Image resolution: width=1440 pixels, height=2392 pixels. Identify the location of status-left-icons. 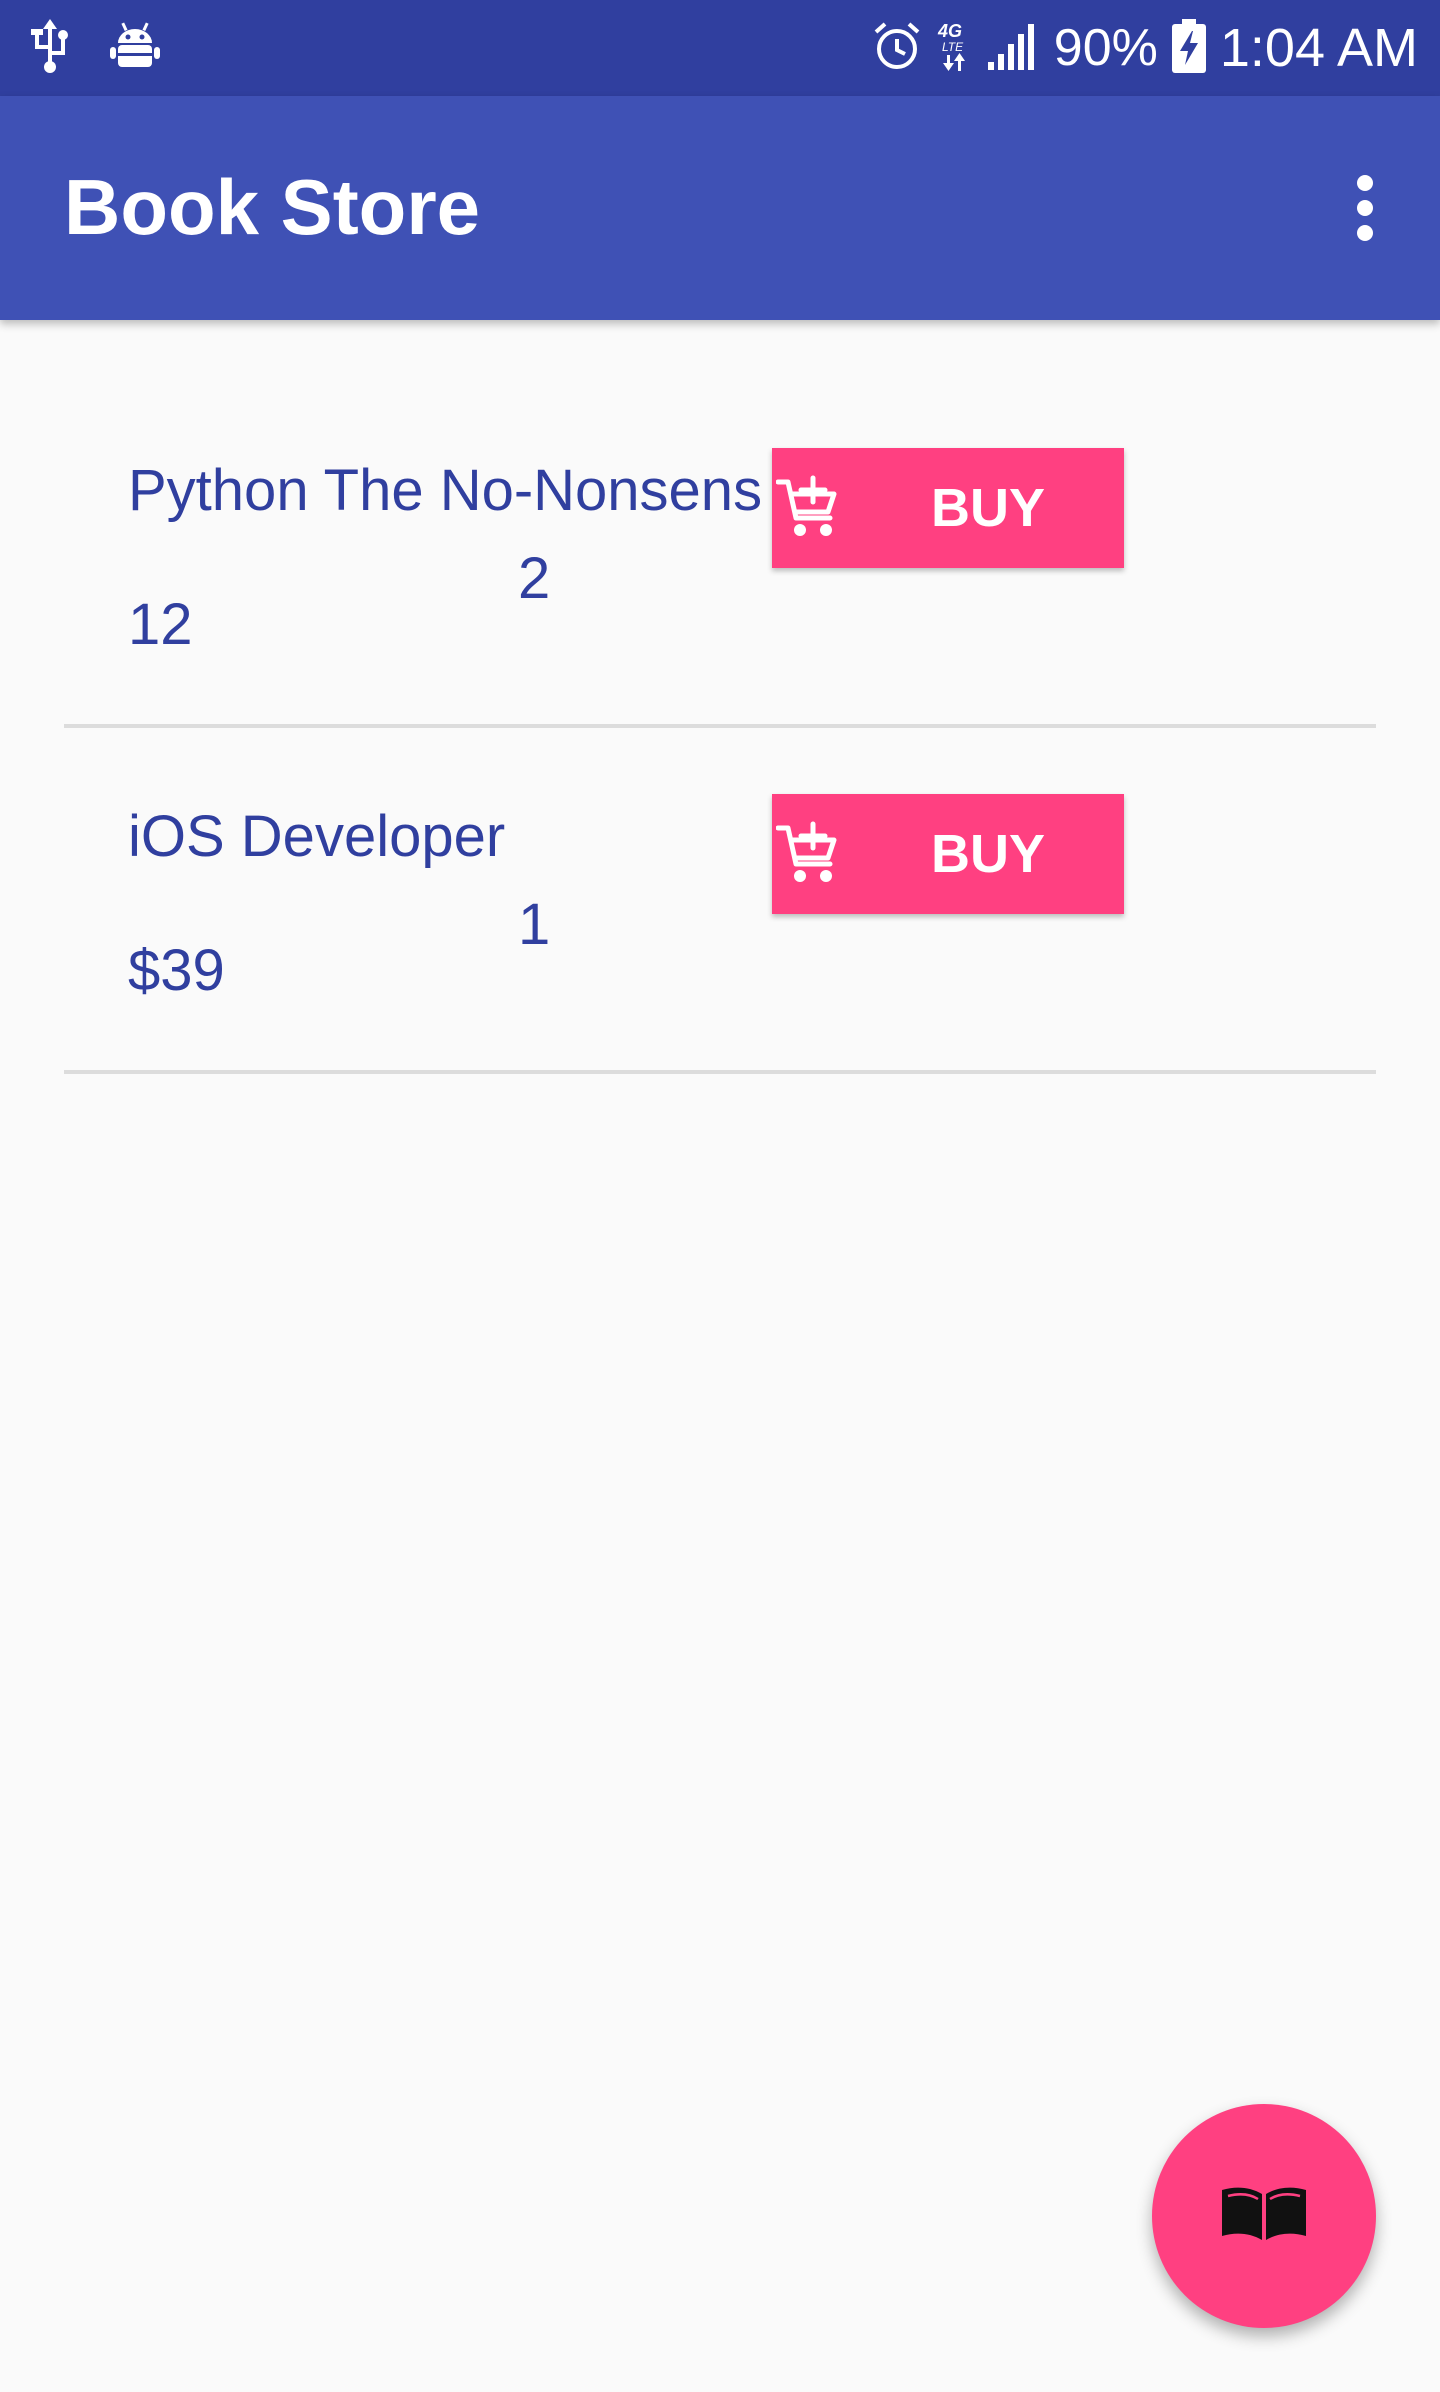
(95, 48).